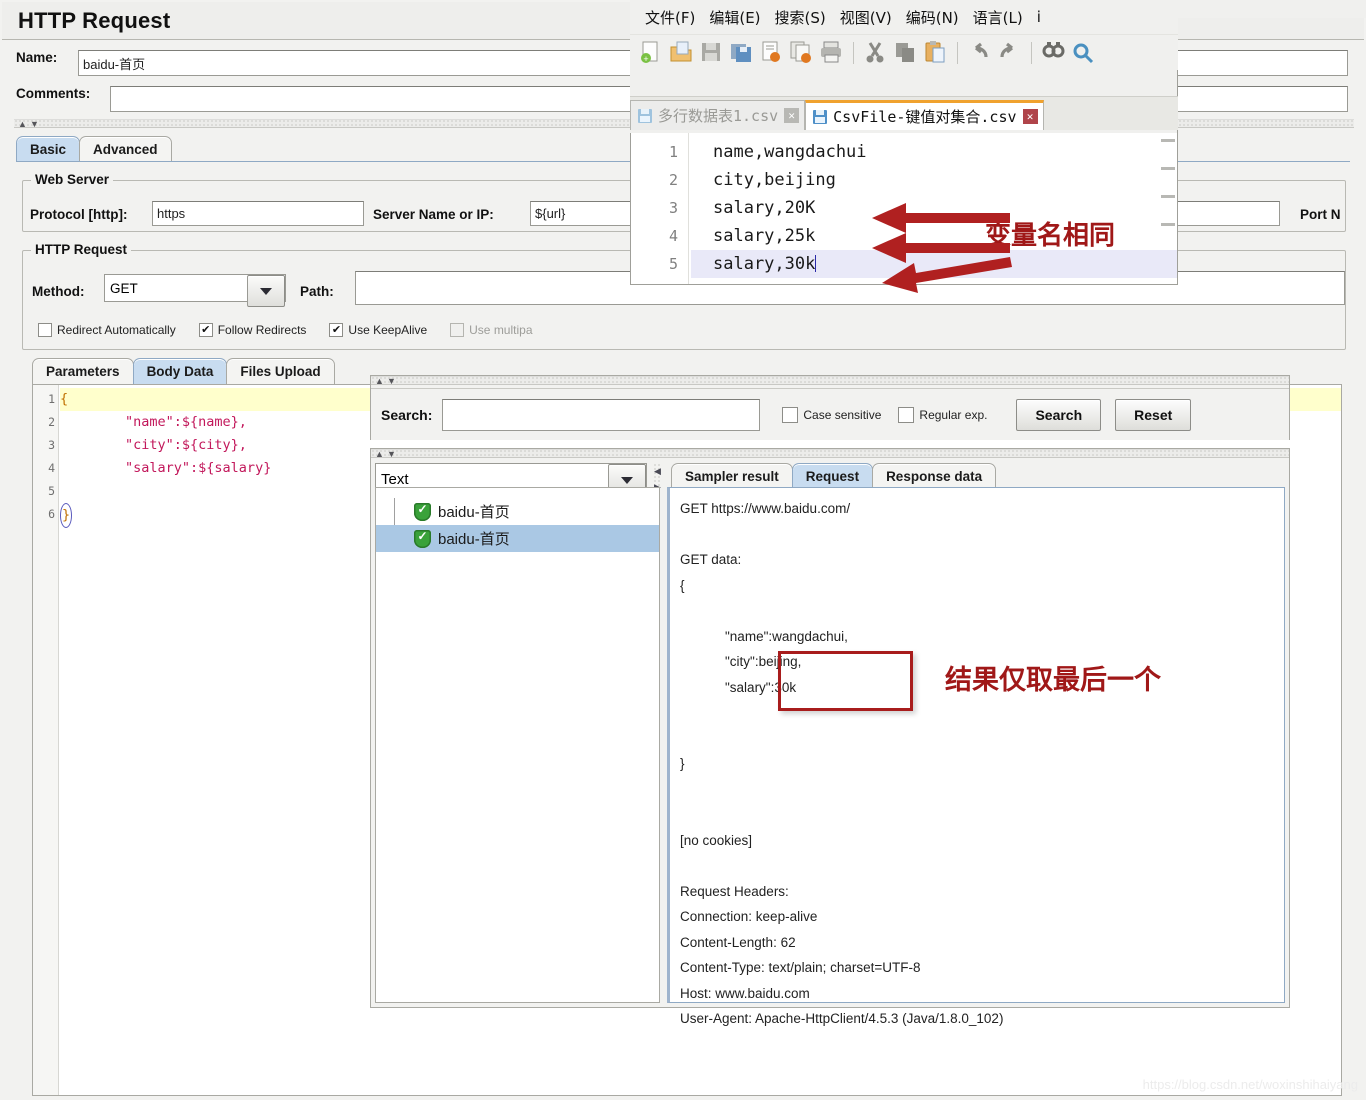 This screenshot has height=1100, width=1366. I want to click on method-label: Method:, so click(58, 291).